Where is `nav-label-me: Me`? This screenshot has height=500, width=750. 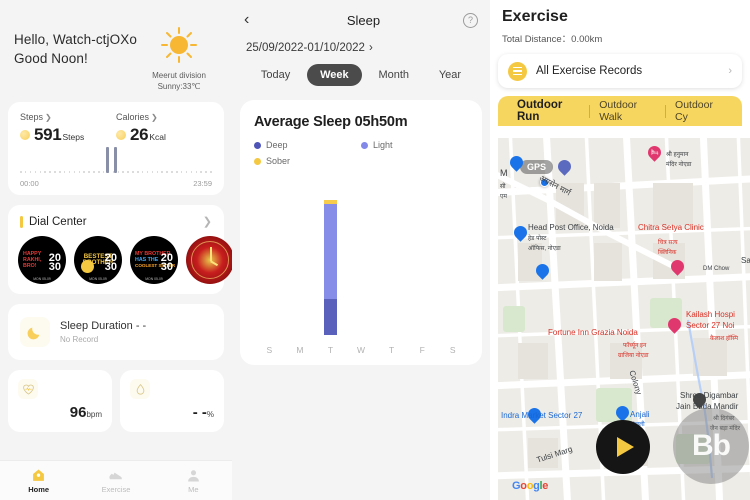
nav-label-me: Me is located at coordinates (193, 489).